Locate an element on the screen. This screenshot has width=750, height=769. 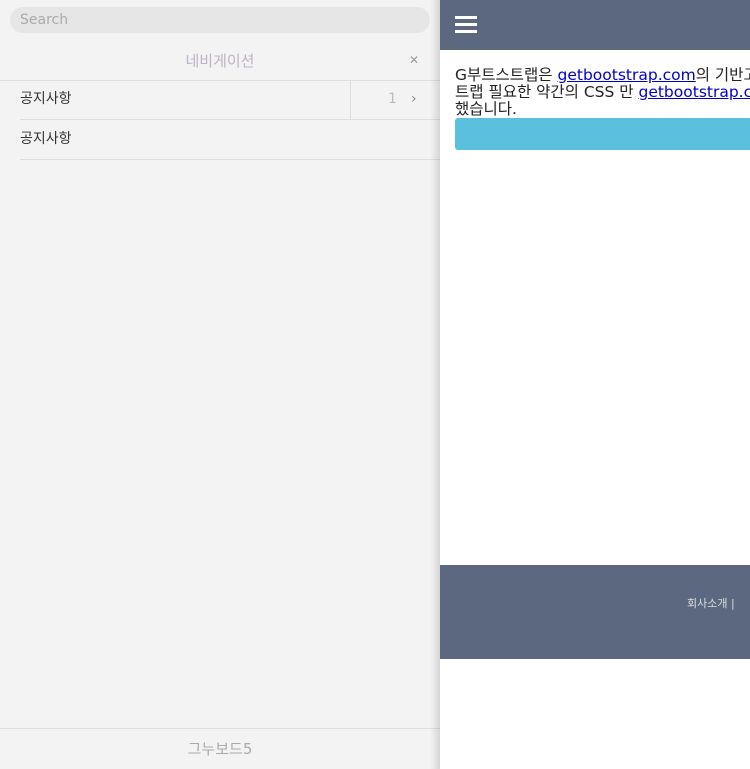
submenu-toggle: 1 › is located at coordinates (395, 99).